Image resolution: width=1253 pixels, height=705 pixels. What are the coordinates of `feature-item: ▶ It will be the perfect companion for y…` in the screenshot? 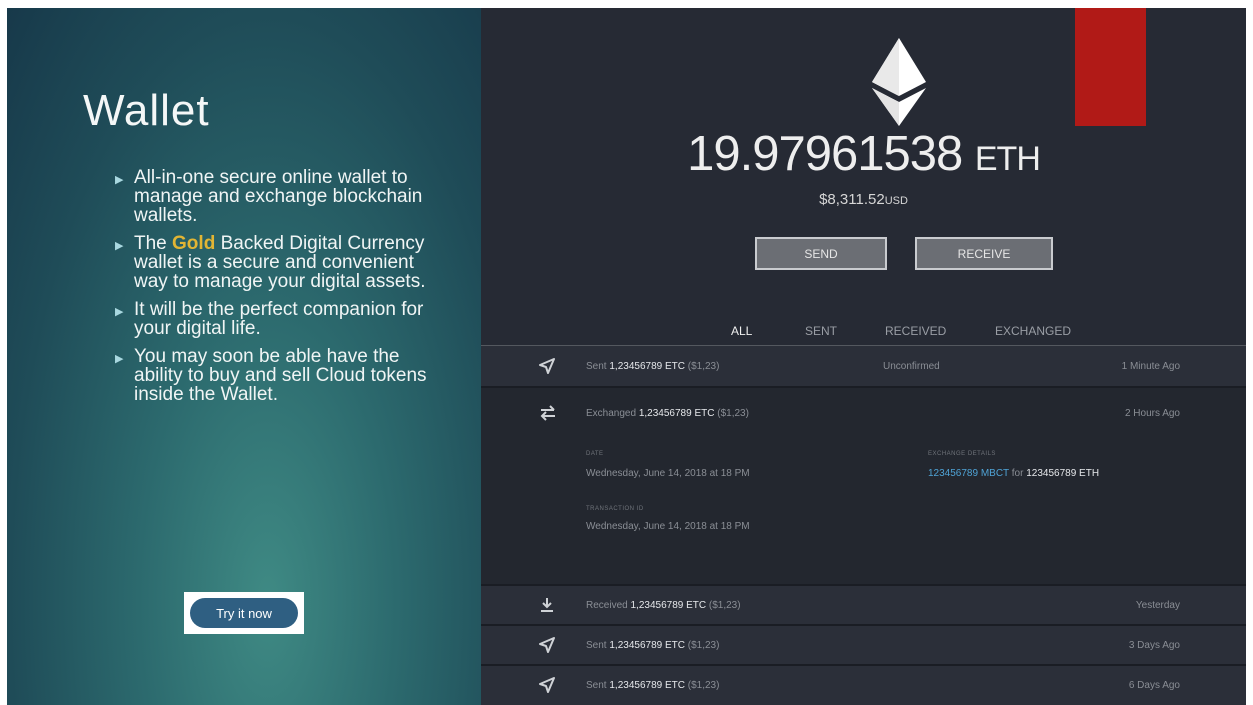 It's located at (281, 319).